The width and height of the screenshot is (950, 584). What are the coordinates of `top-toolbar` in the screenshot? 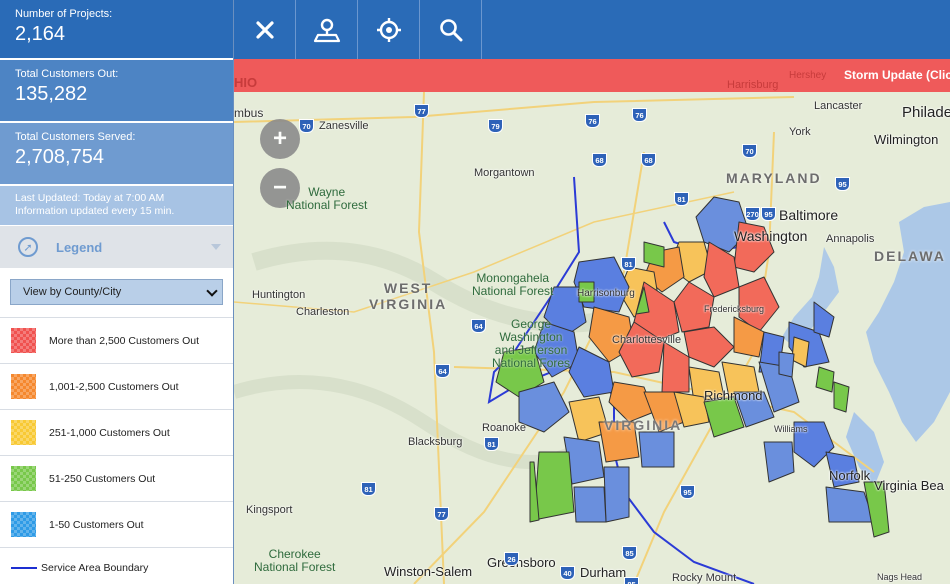 It's located at (592, 29).